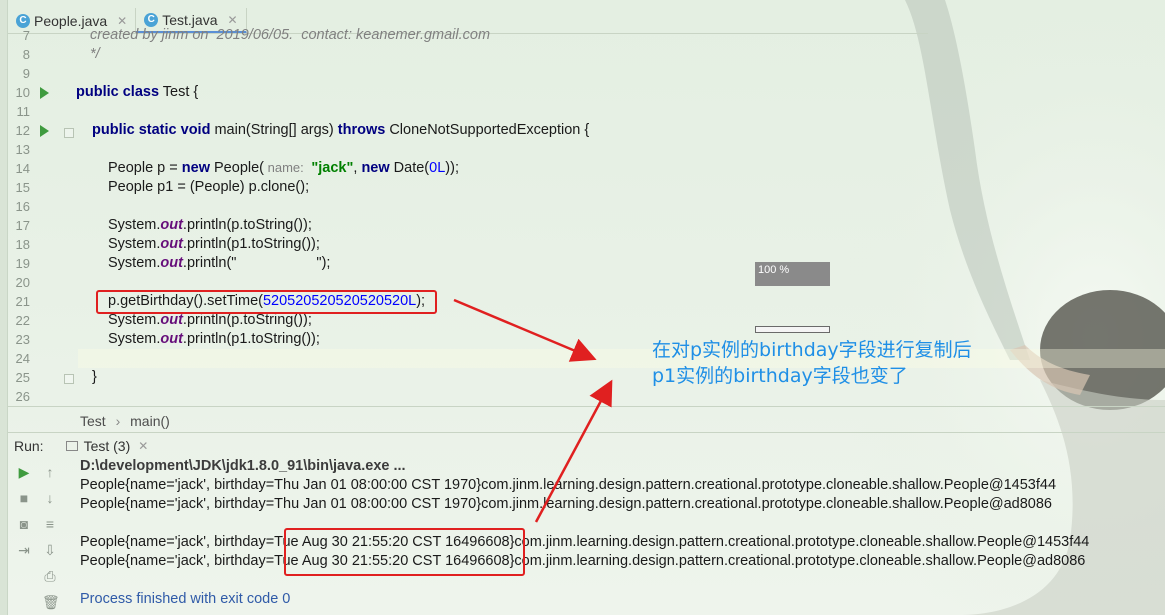  I want to click on breadcrumb: Test › main(), so click(586, 419).